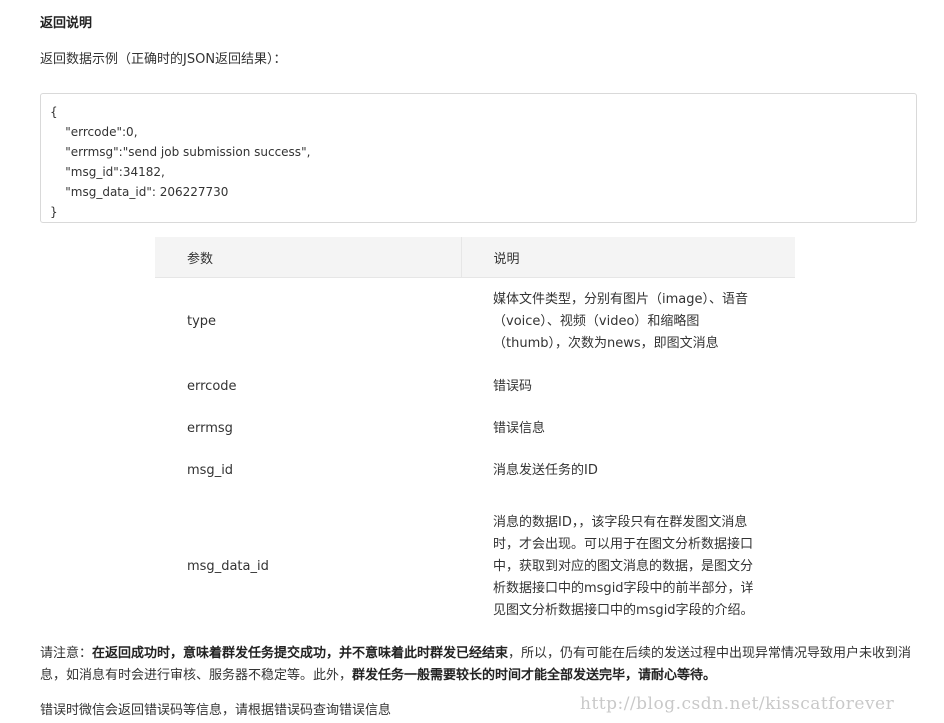 The width and height of the screenshot is (944, 723). Describe the element at coordinates (210, 470) in the screenshot. I see `param-name: msg_id` at that location.